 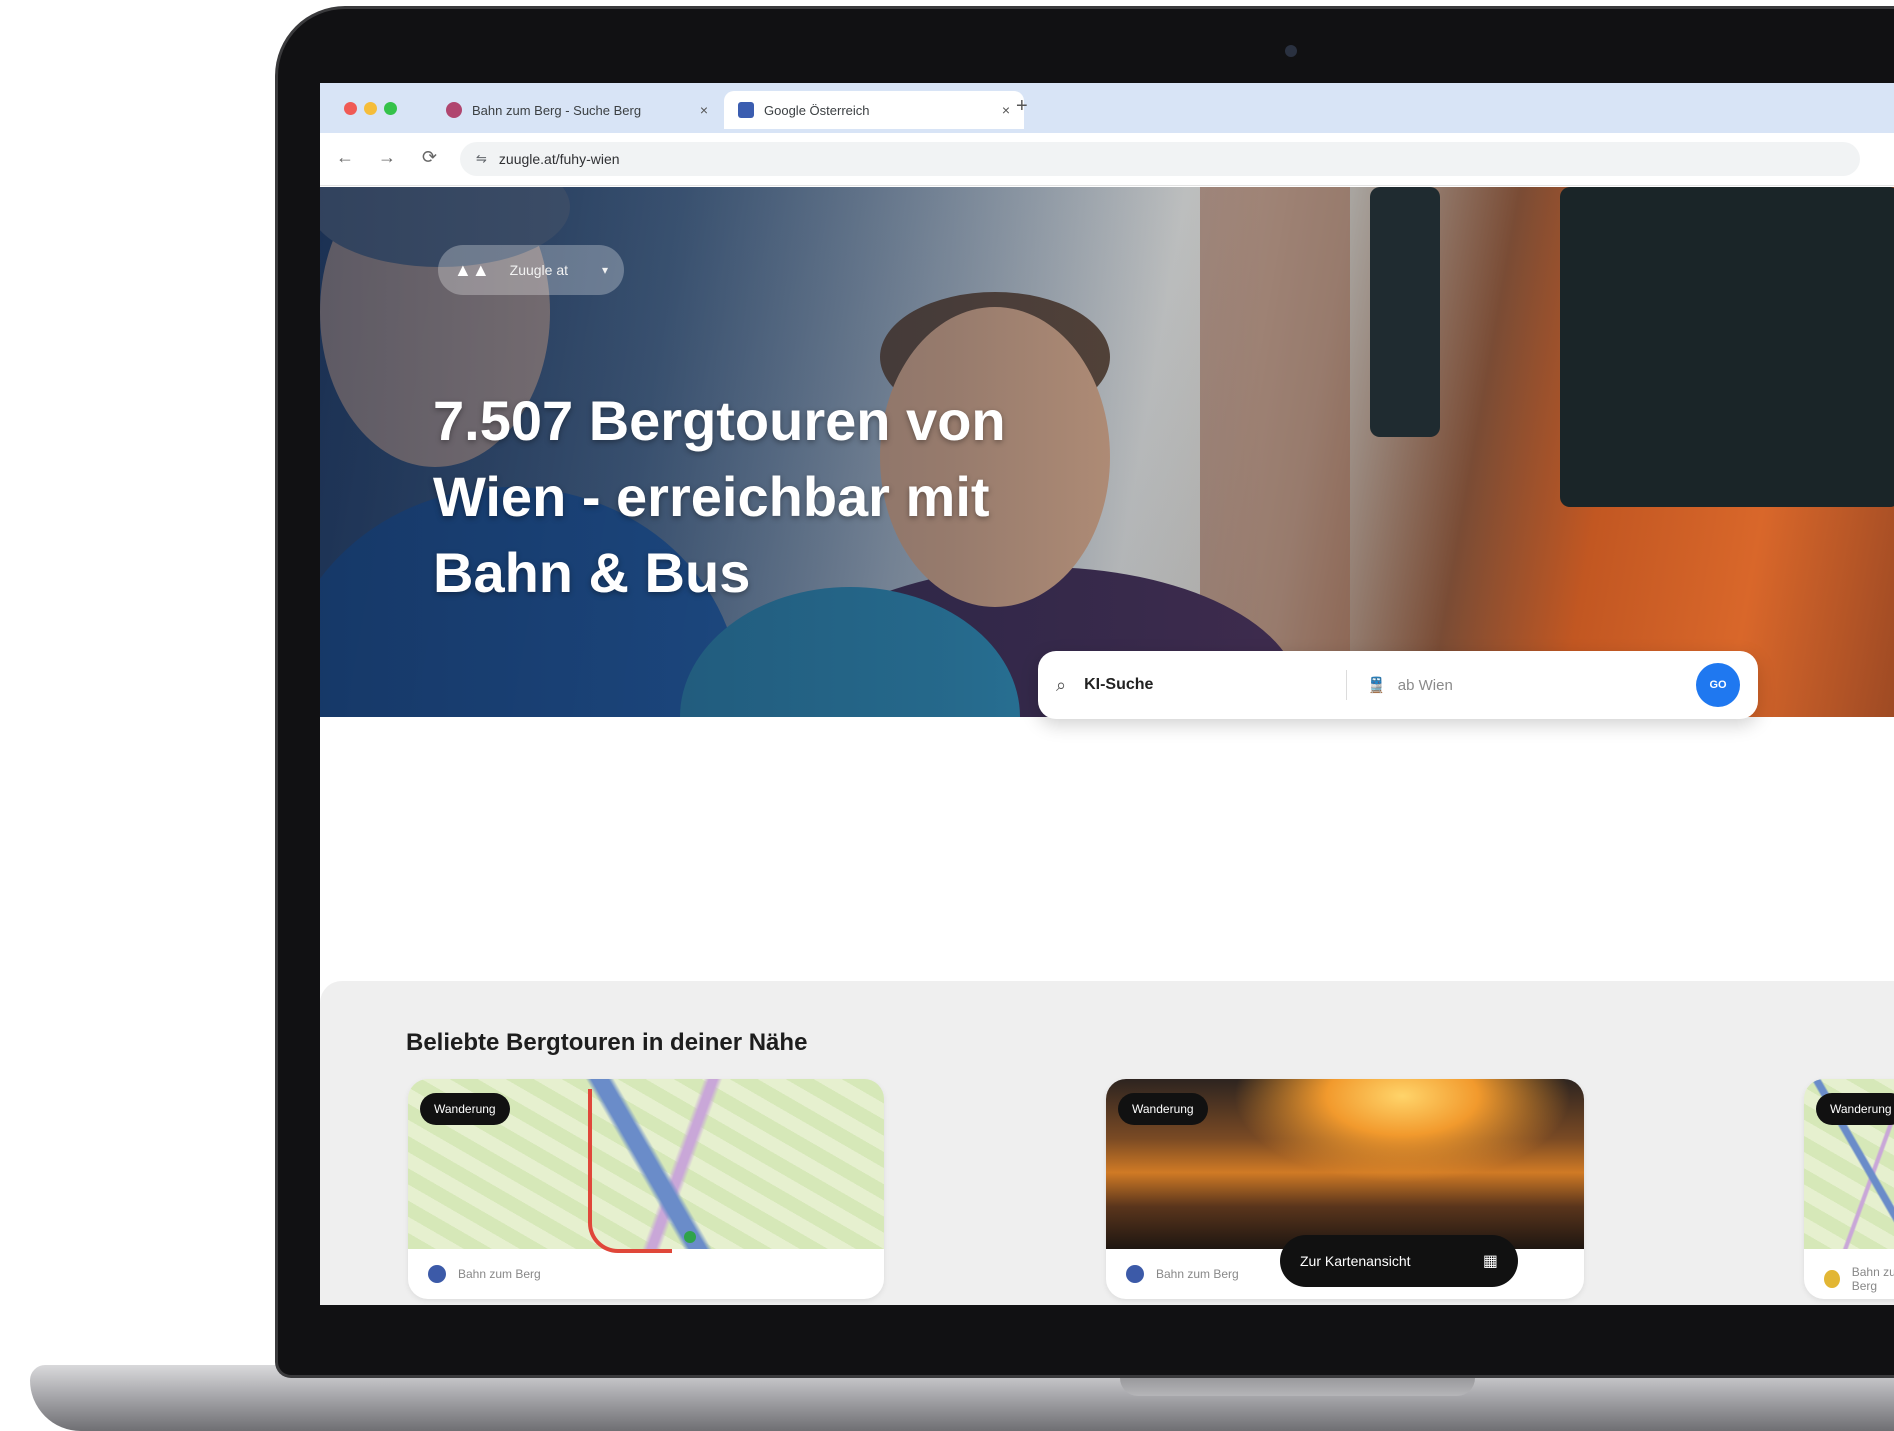 What do you see at coordinates (1061, 684) in the screenshot?
I see `search-icon: ⌕` at bounding box center [1061, 684].